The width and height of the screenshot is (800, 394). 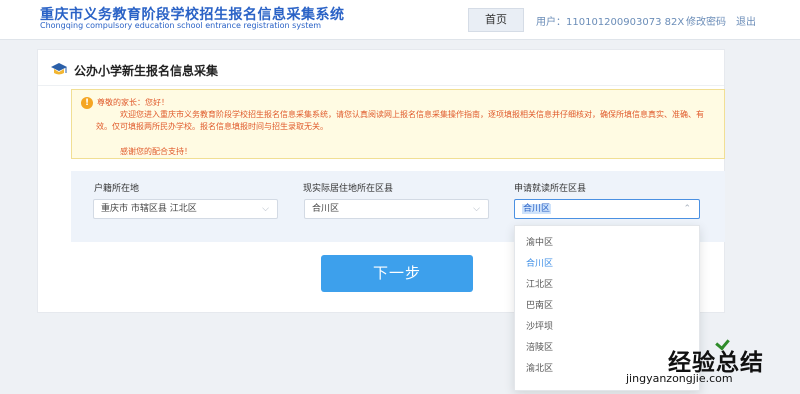 I want to click on logout-link: 退出, so click(x=746, y=20).